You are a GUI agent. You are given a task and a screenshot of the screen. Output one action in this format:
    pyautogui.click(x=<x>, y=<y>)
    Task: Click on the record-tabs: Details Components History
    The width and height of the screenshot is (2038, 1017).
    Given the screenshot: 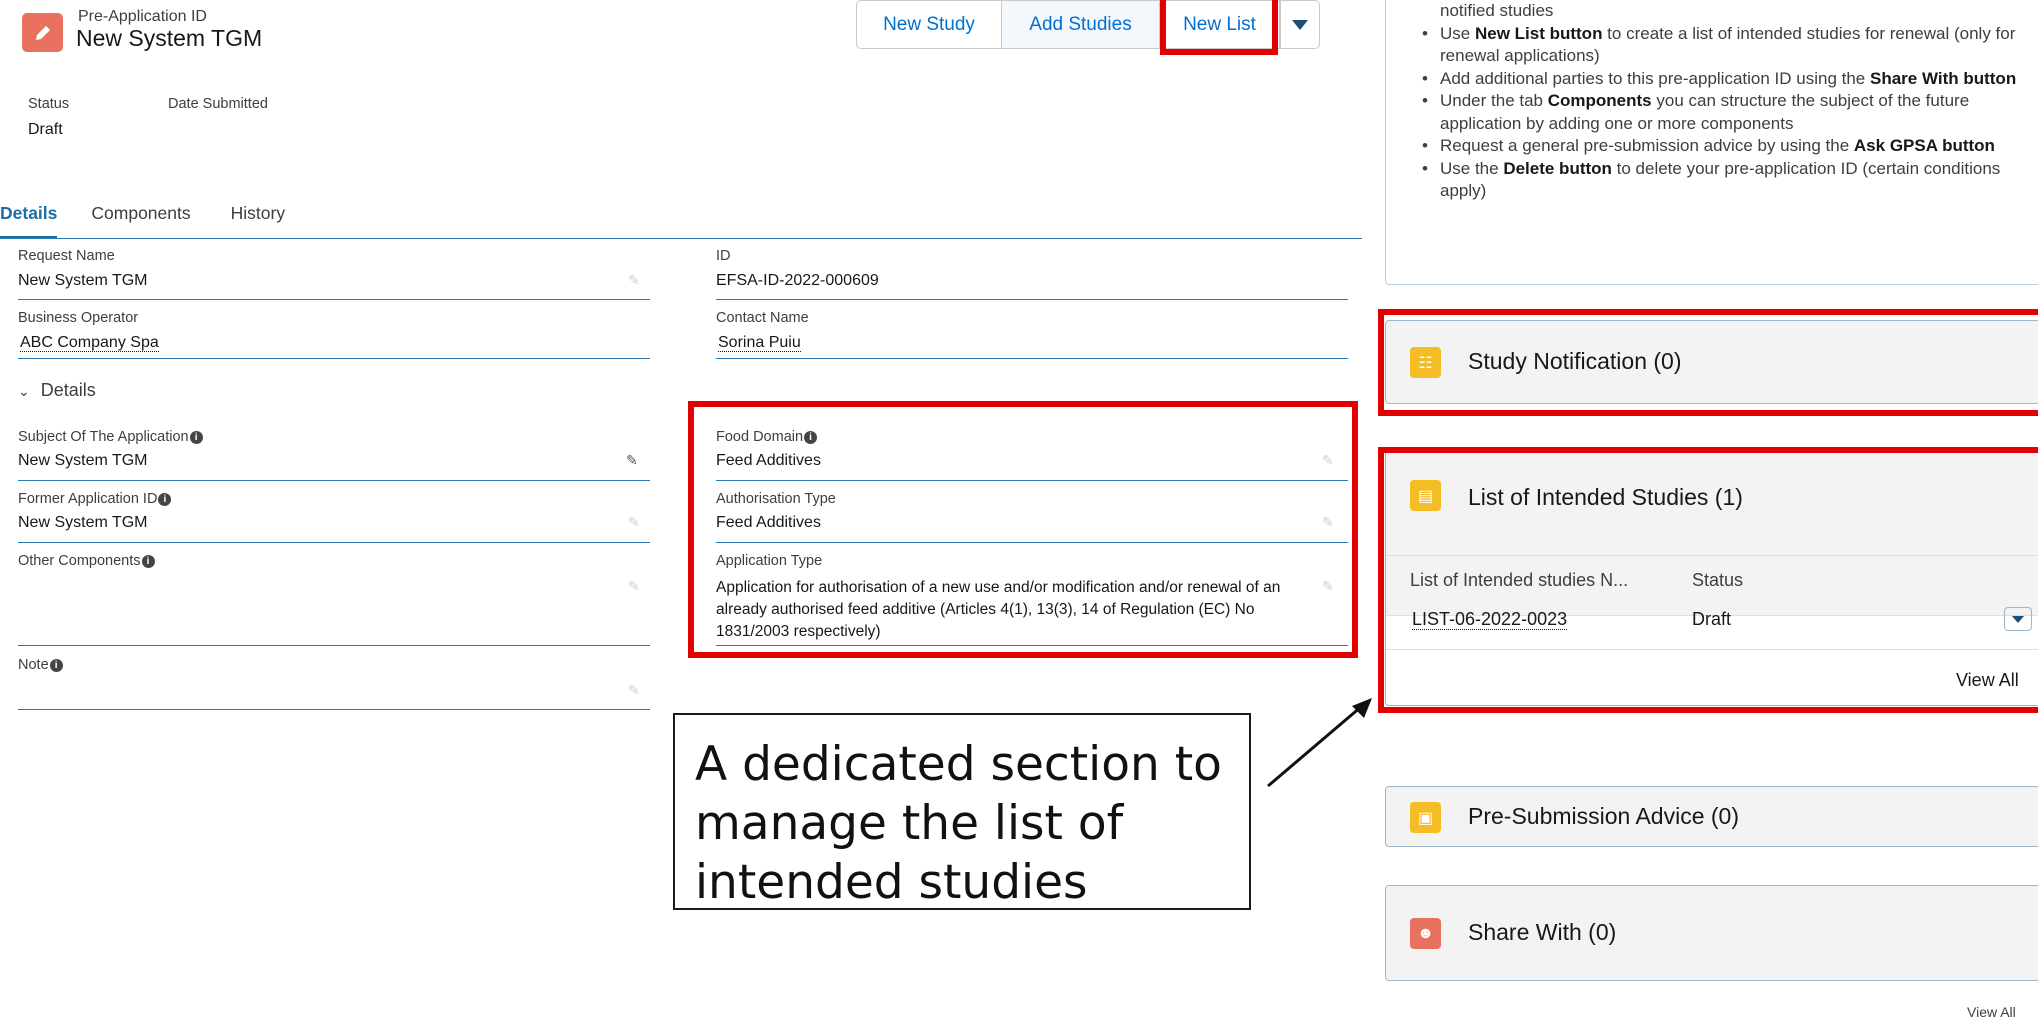 What is the action you would take?
    pyautogui.click(x=142, y=221)
    